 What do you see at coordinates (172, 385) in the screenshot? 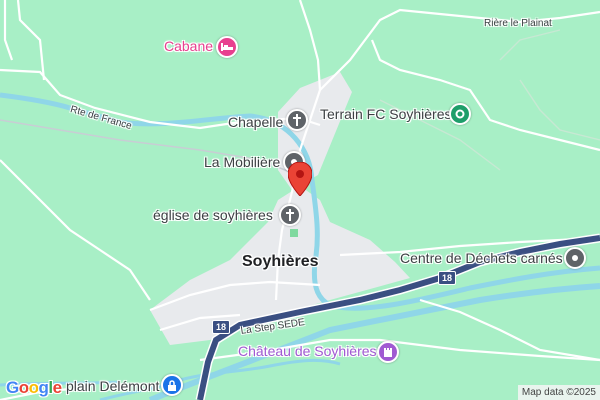
I see `lock-icon` at bounding box center [172, 385].